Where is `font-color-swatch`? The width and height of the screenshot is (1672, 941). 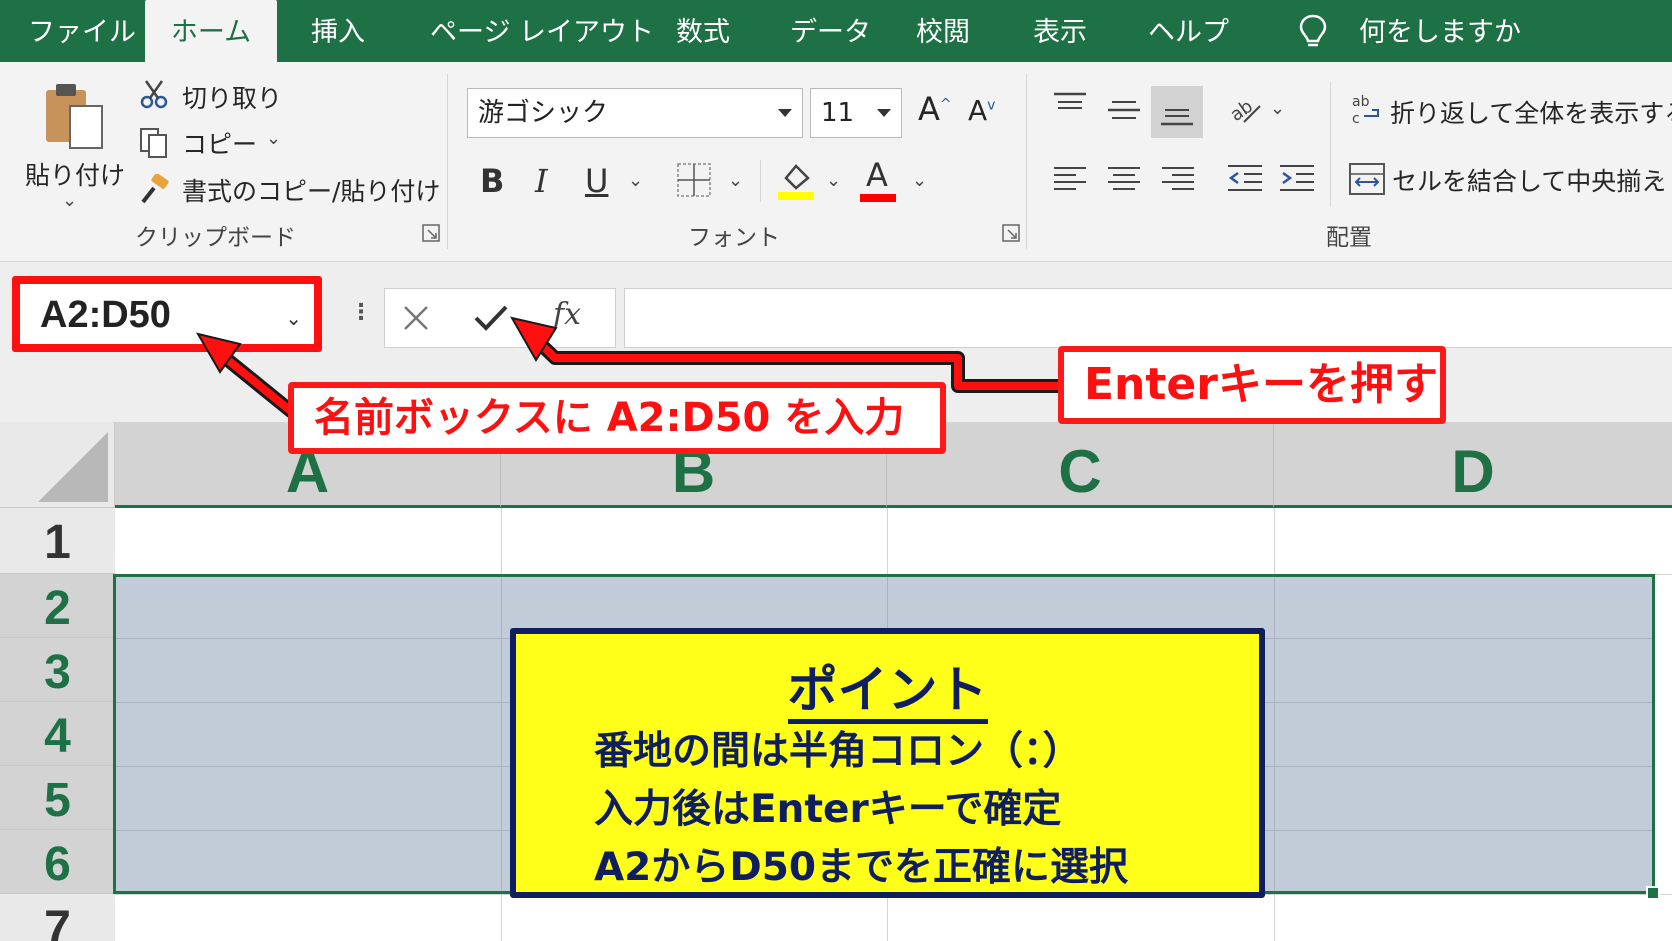
font-color-swatch is located at coordinates (878, 198).